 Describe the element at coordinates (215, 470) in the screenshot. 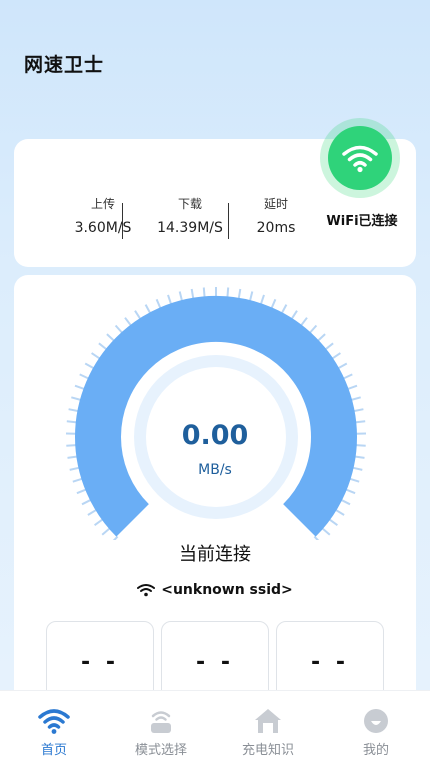

I see `speed-unit: MB/s` at that location.